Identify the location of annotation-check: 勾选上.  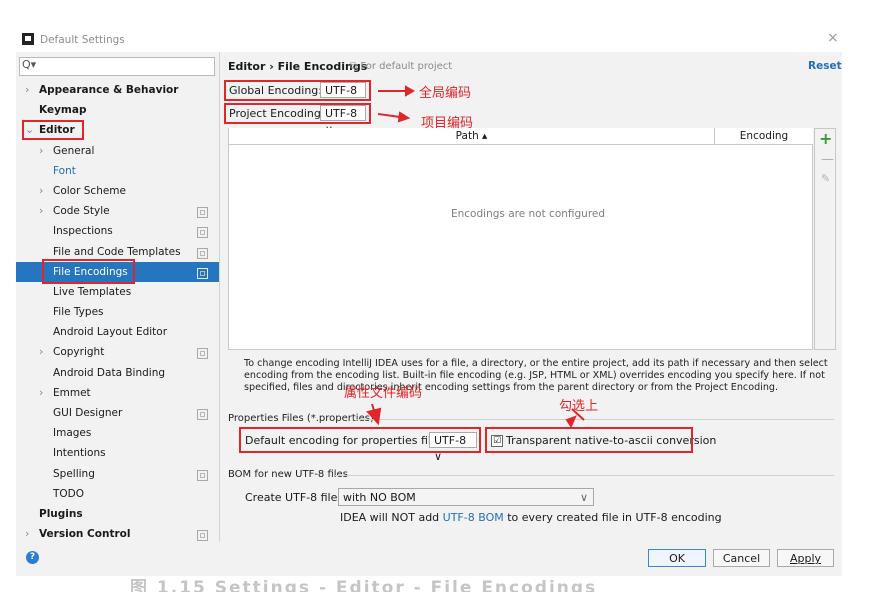
(579, 406).